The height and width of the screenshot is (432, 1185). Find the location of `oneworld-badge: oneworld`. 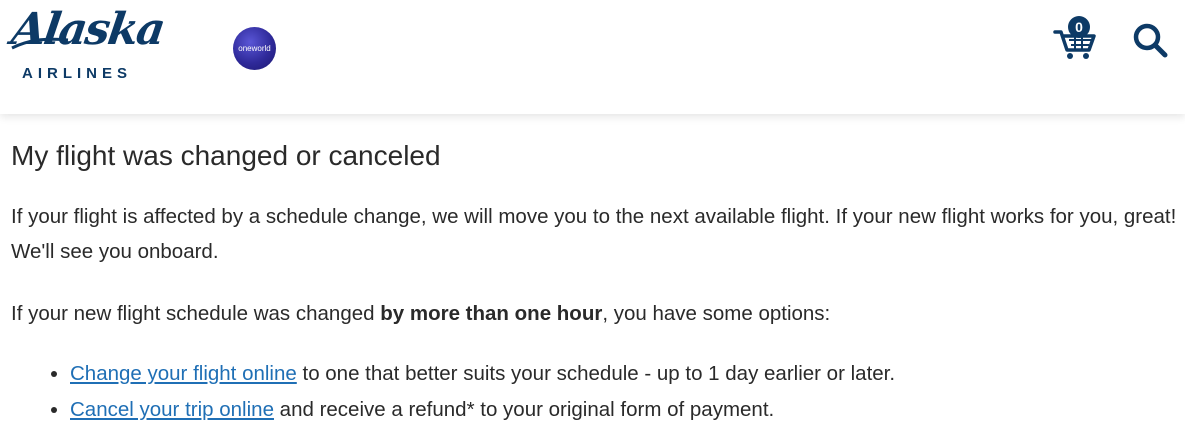

oneworld-badge: oneworld is located at coordinates (254, 48).